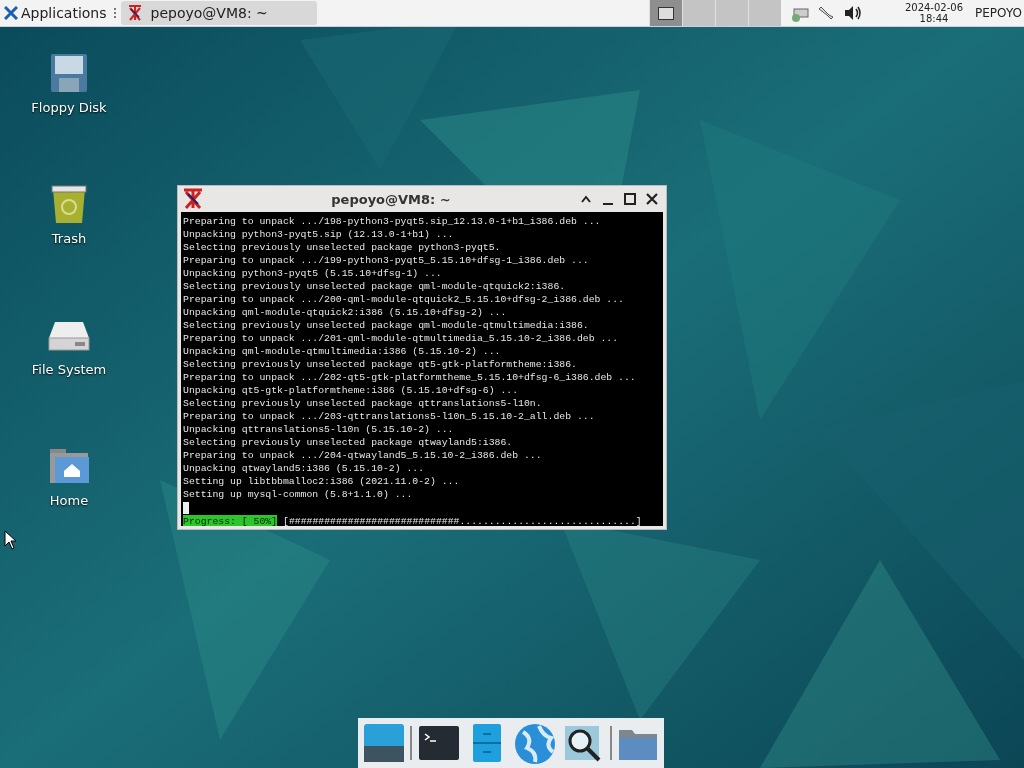 The image size is (1024, 768). I want to click on progress-label: Progress: [ 50%], so click(230, 520).